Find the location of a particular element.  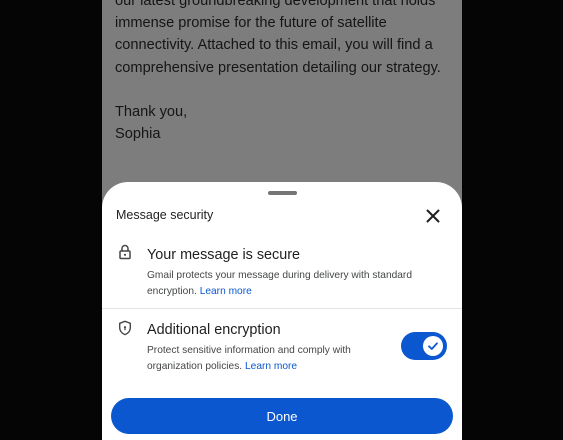

close-icon is located at coordinates (433, 216).